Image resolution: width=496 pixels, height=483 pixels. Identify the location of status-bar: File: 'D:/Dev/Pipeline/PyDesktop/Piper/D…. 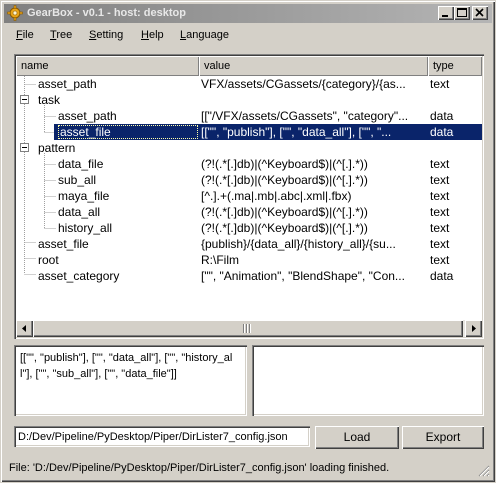
(248, 468).